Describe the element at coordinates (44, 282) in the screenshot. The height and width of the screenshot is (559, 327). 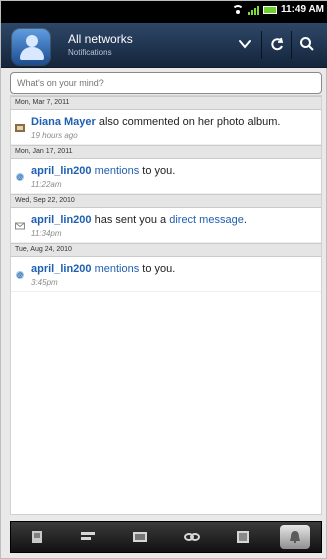
I see `timestamp: 3:45pm` at that location.